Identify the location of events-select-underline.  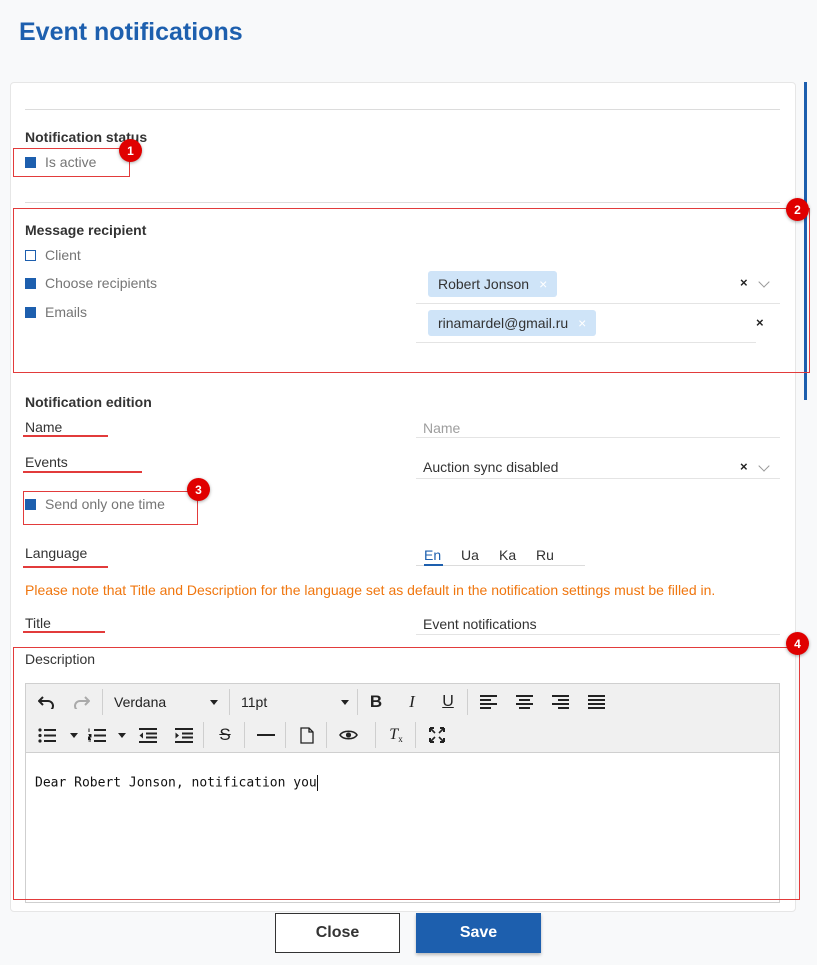
(598, 478).